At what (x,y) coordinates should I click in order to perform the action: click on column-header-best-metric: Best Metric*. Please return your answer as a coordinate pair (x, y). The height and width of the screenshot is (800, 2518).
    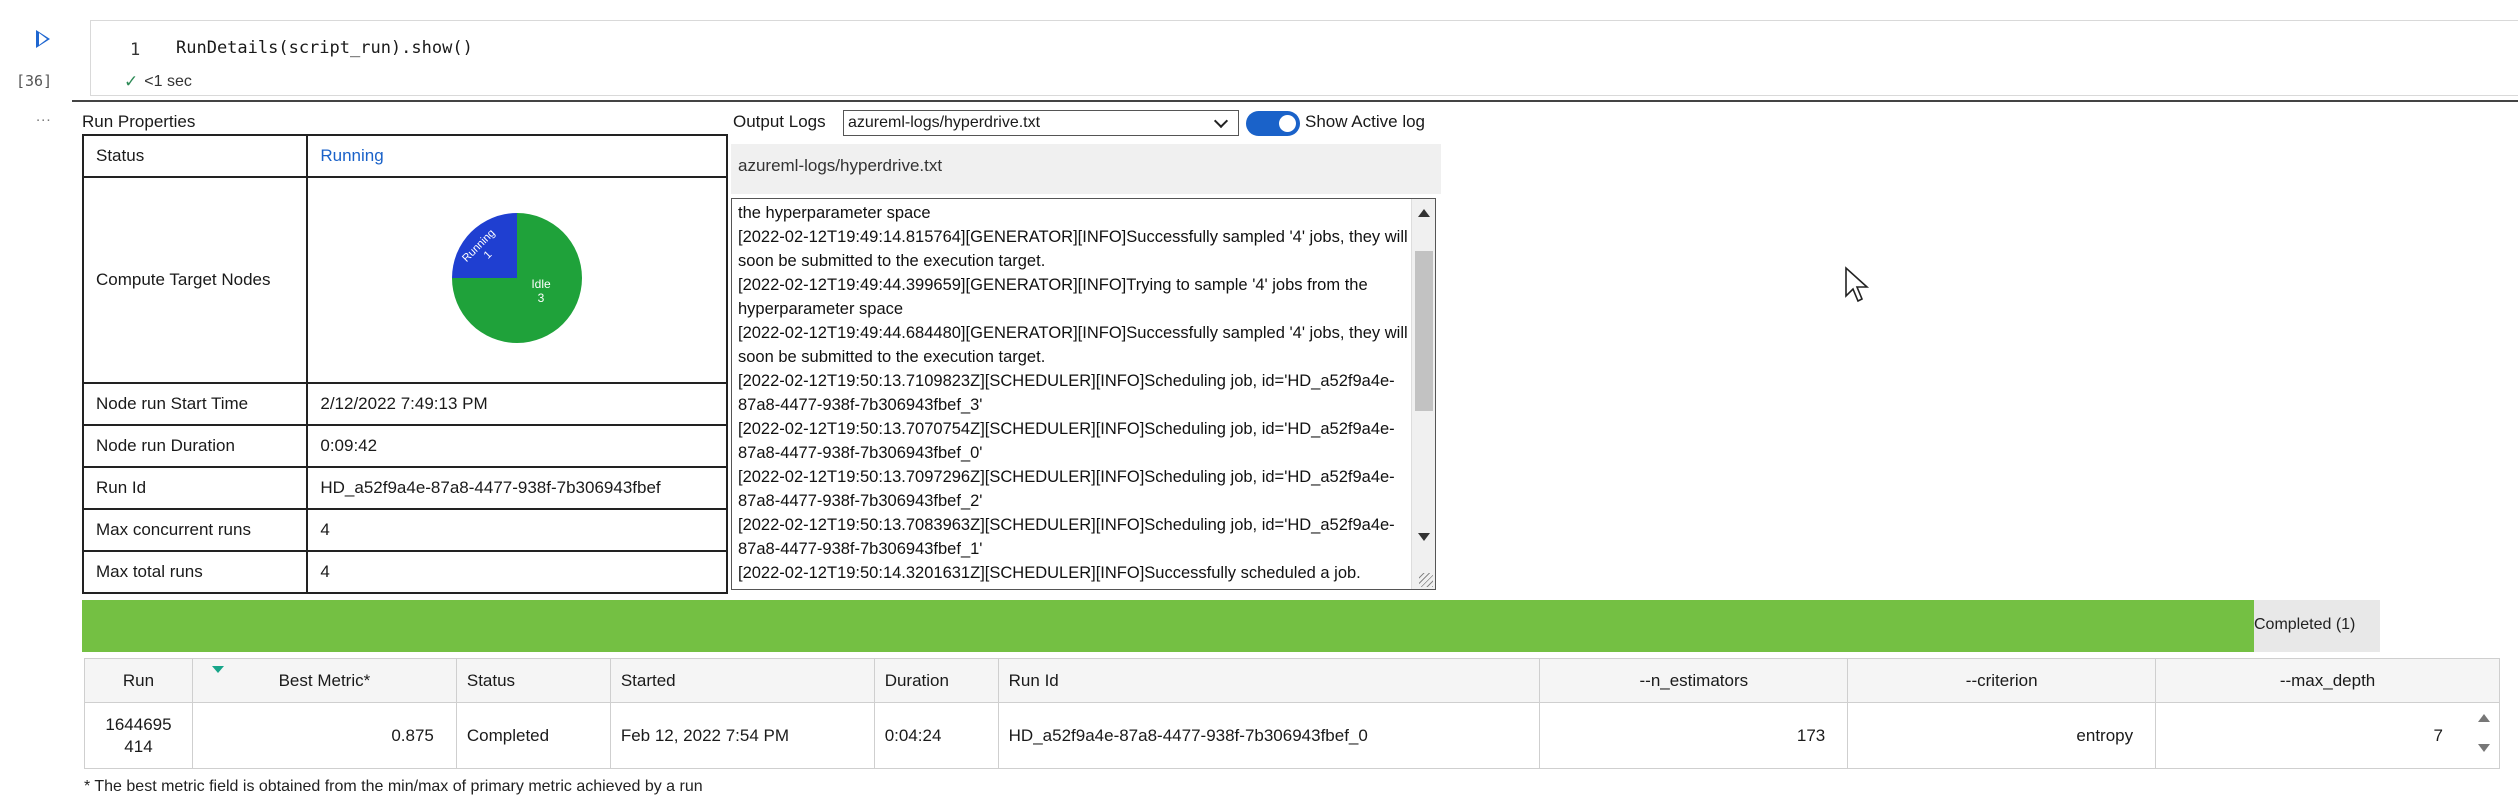
    Looking at the image, I should click on (324, 680).